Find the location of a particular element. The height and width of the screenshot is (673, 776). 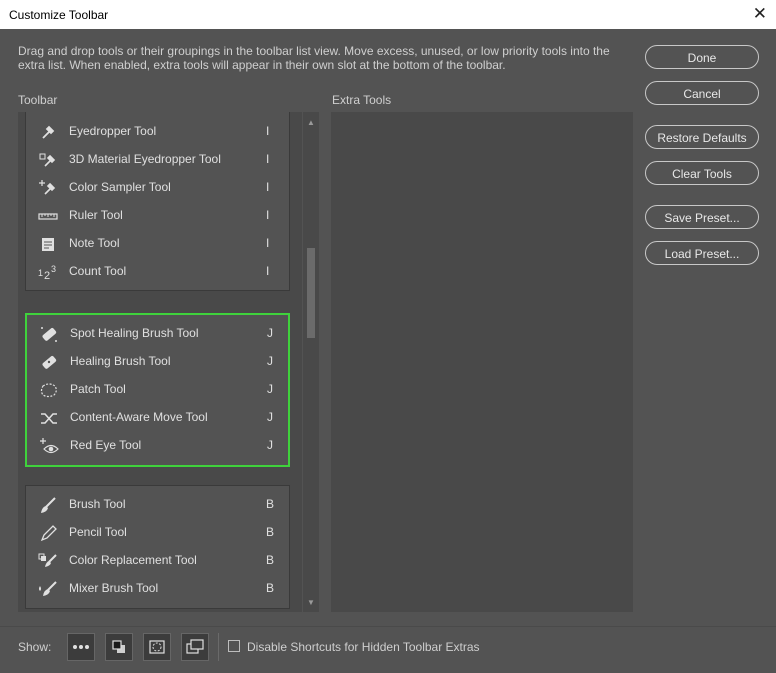

cancel-button: Cancel is located at coordinates (702, 93).